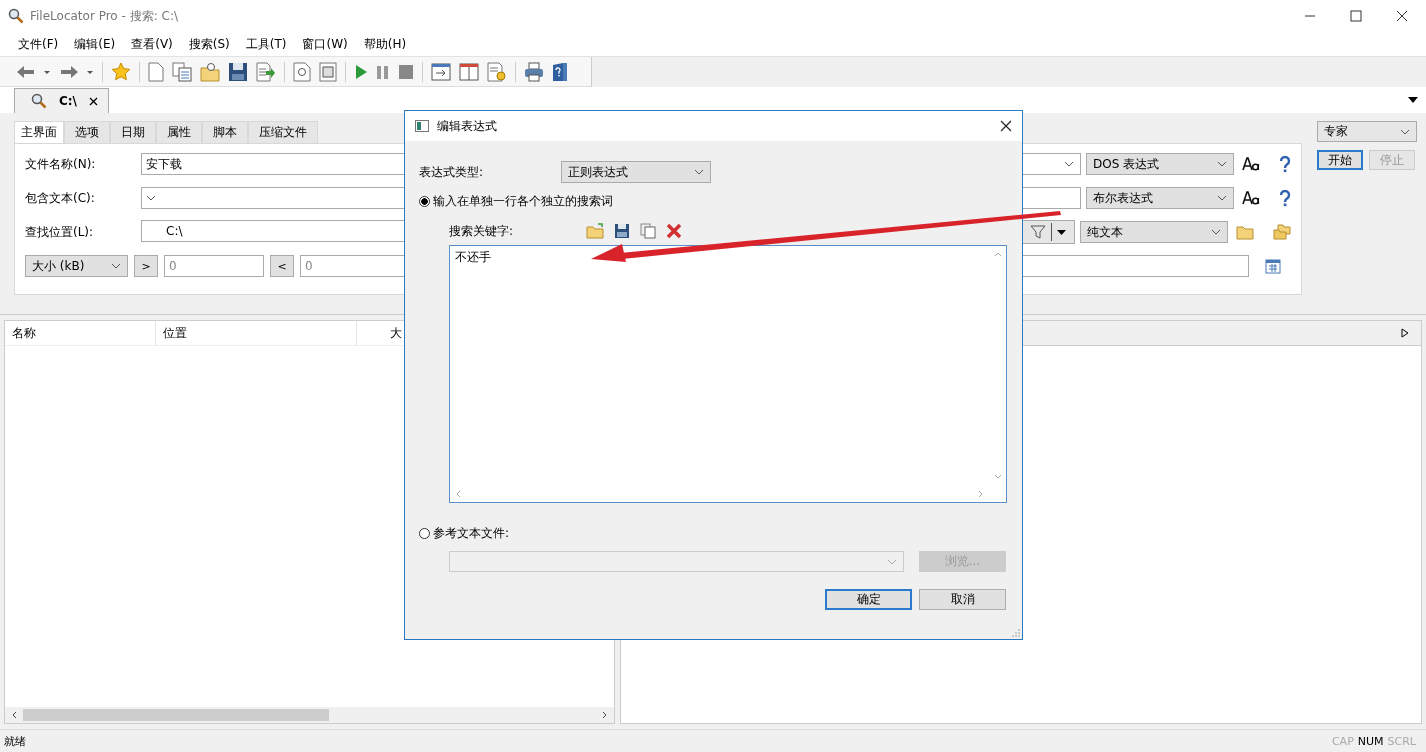  Describe the element at coordinates (497, 71) in the screenshot. I see `document-settings-icon` at that location.